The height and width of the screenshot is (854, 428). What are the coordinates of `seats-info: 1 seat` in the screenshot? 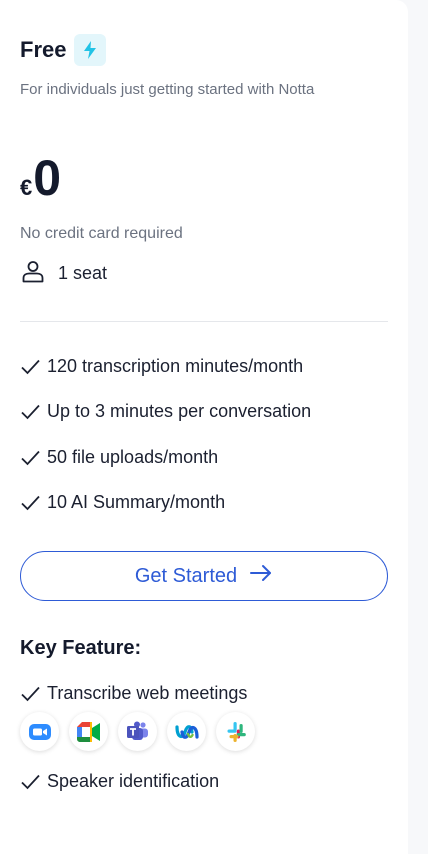 It's located at (63, 273).